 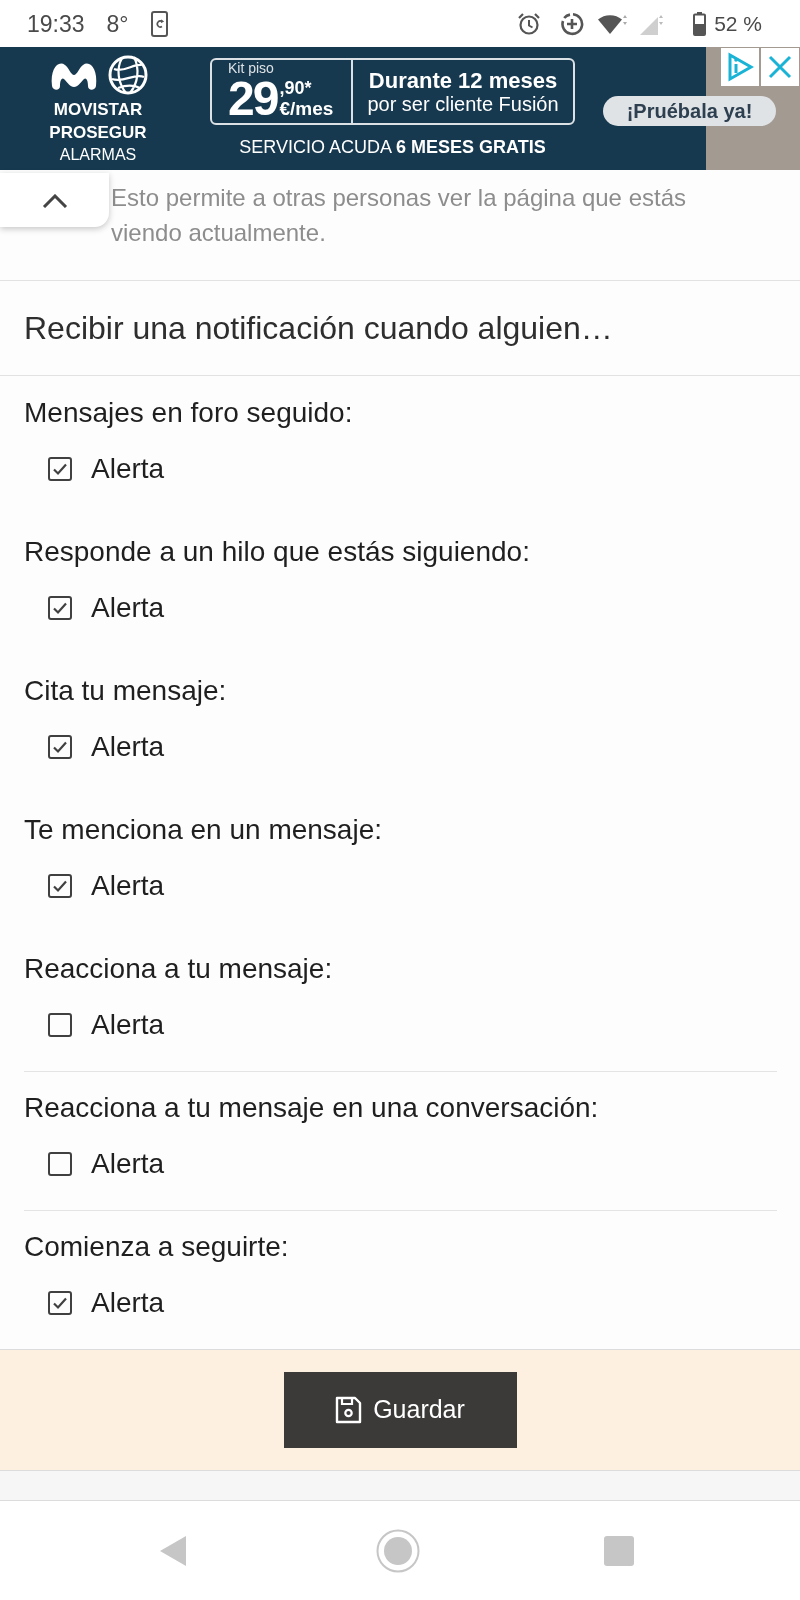 I want to click on option-label: Te menciona en un mensaje:, so click(x=203, y=830).